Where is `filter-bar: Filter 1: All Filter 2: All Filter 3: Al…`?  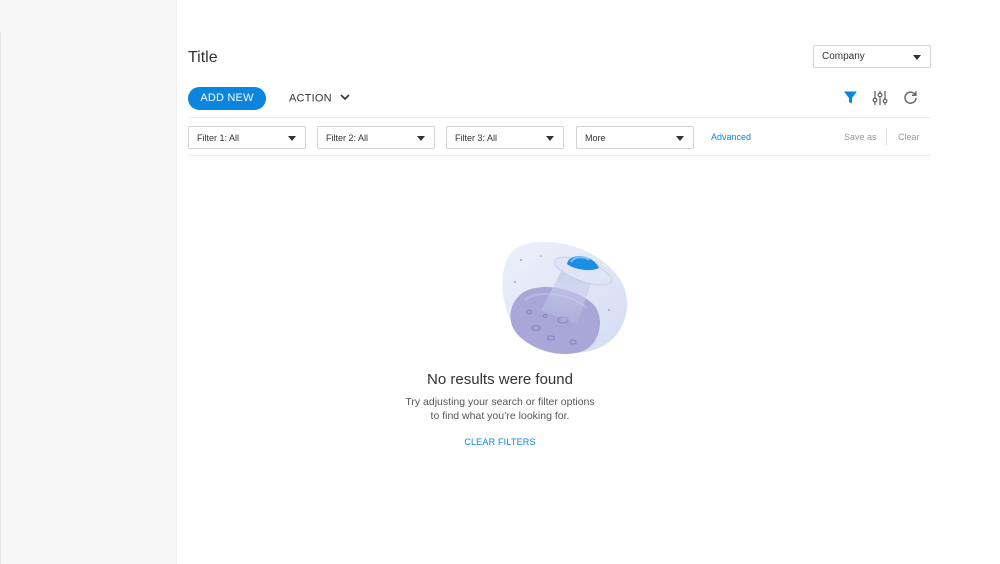 filter-bar: Filter 1: All Filter 2: All Filter 3: Al… is located at coordinates (559, 136).